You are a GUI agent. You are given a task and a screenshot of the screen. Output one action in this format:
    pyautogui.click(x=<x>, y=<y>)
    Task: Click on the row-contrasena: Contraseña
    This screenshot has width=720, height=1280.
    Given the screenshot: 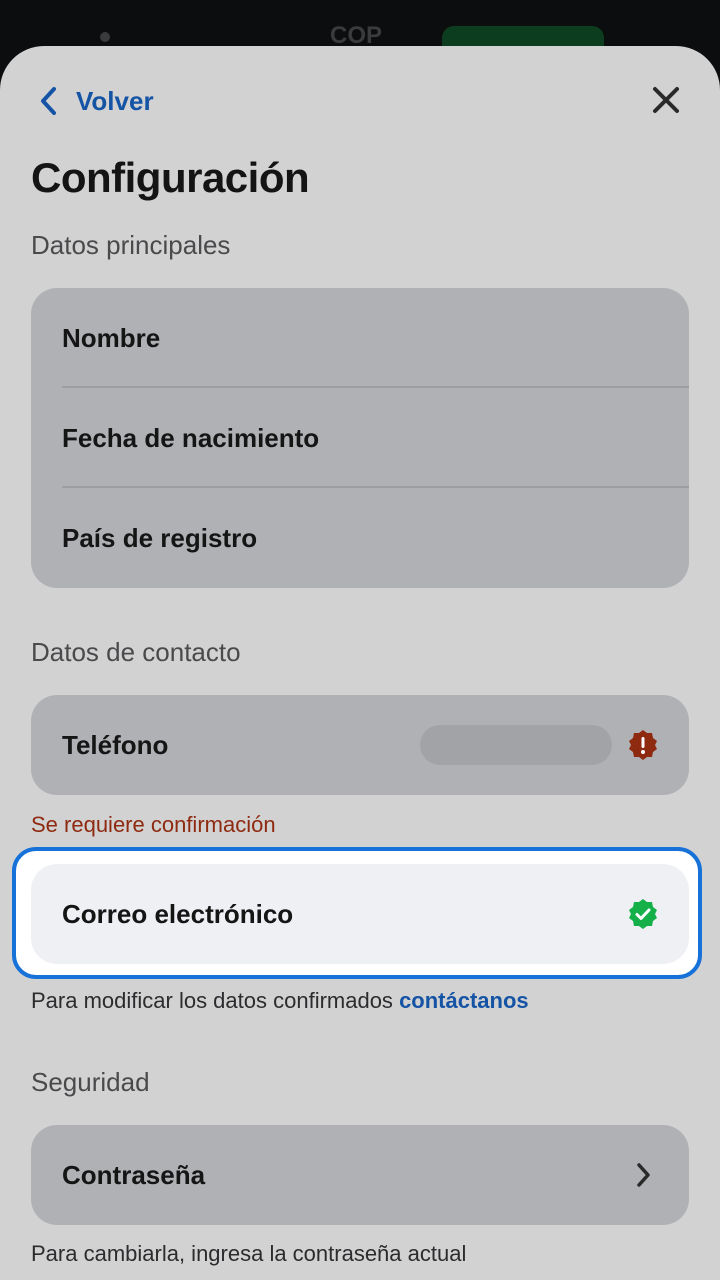 What is the action you would take?
    pyautogui.click(x=360, y=1175)
    